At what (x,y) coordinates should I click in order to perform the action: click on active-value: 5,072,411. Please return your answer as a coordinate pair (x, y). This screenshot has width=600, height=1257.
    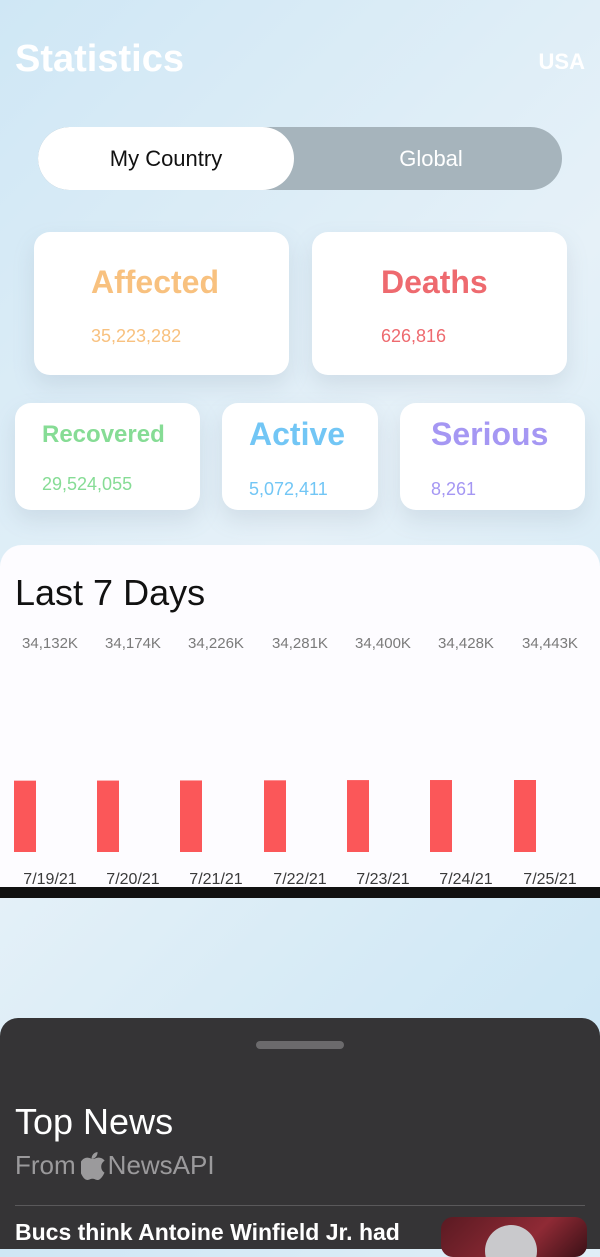
    Looking at the image, I should click on (288, 489).